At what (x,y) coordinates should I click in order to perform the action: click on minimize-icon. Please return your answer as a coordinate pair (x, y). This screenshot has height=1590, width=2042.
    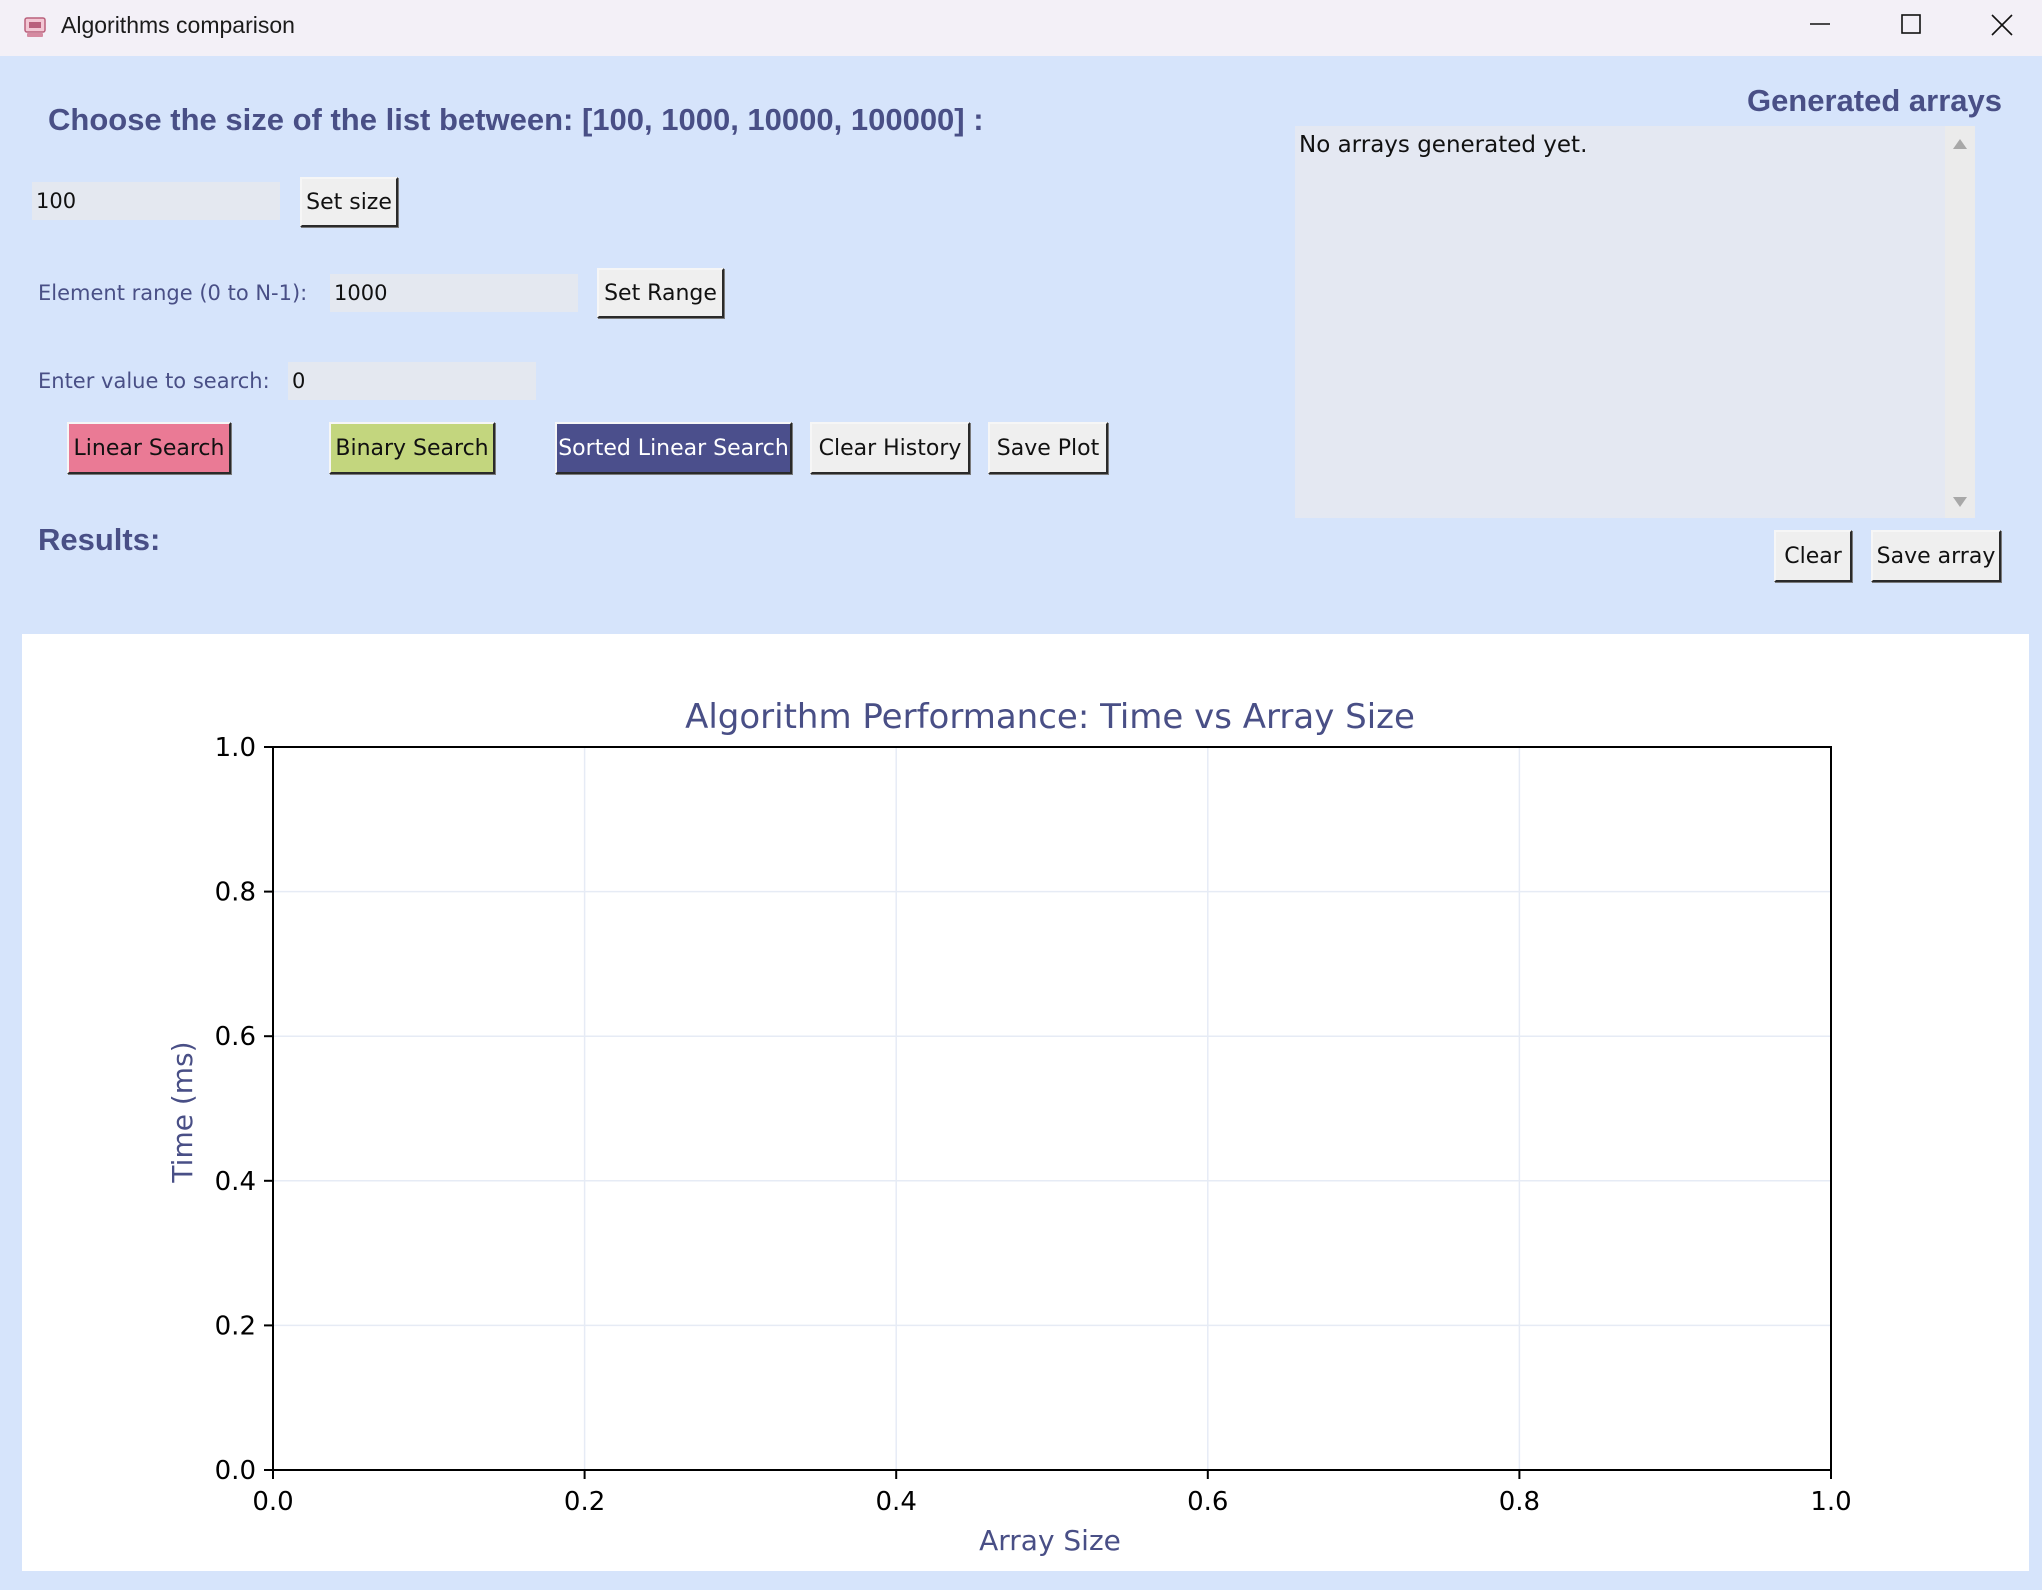
    Looking at the image, I should click on (1820, 24).